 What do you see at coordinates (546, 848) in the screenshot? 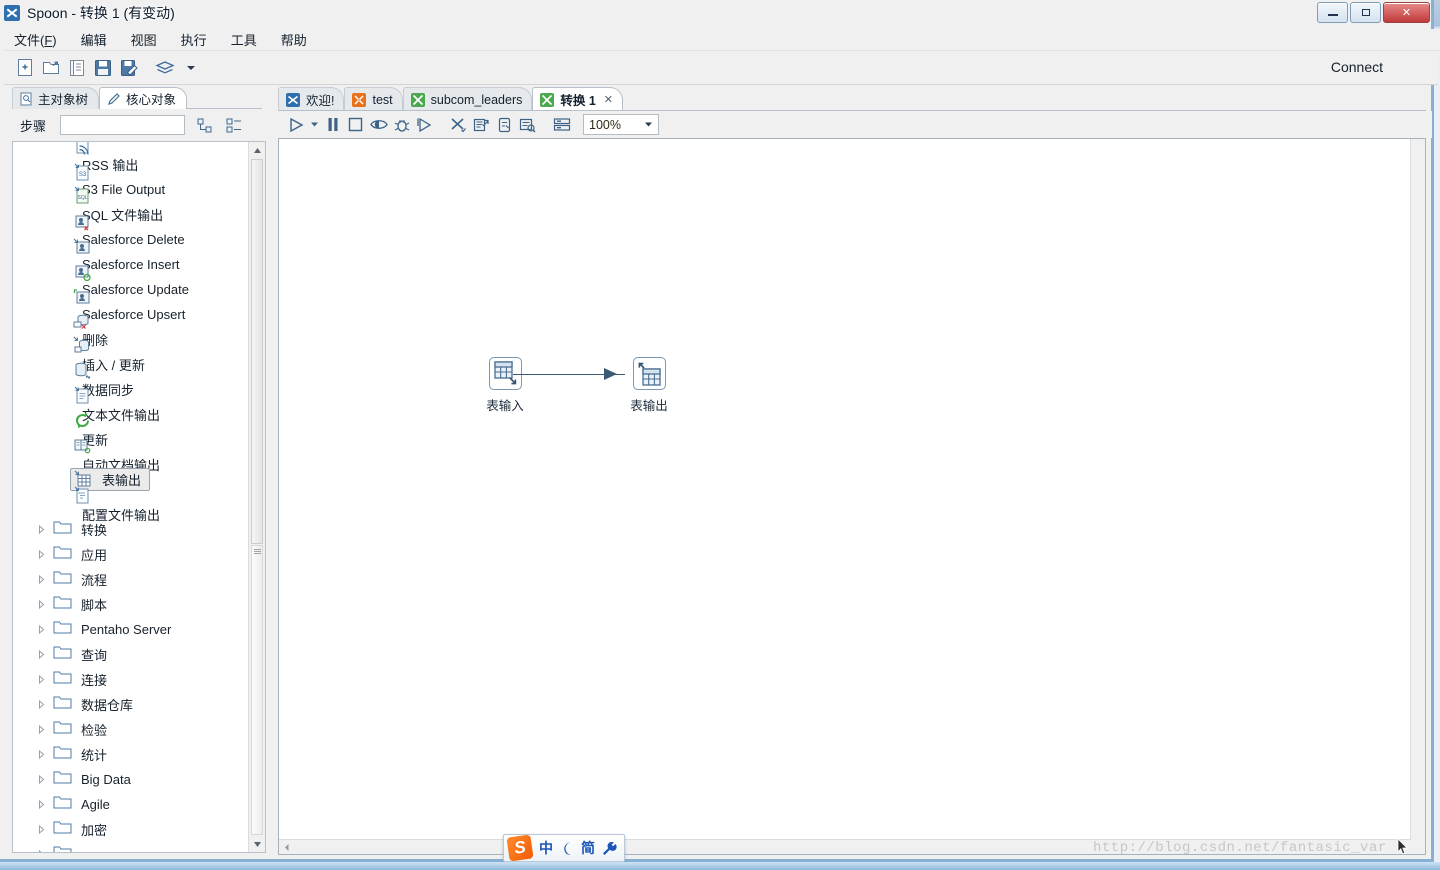
I see `ime-mode-chinese: 中` at bounding box center [546, 848].